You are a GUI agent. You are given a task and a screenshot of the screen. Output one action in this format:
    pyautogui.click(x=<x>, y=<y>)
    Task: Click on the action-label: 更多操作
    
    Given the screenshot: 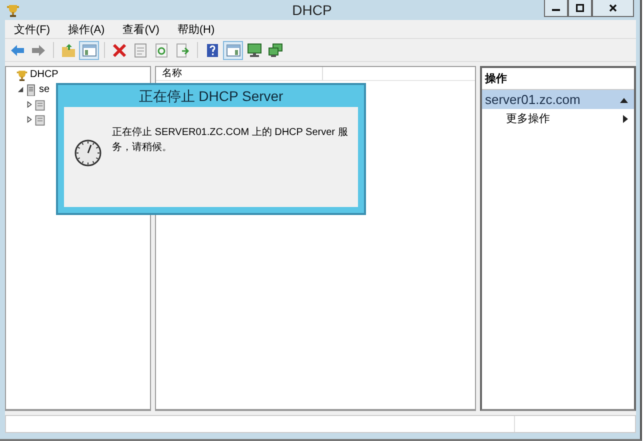 What is the action you would take?
    pyautogui.click(x=528, y=119)
    